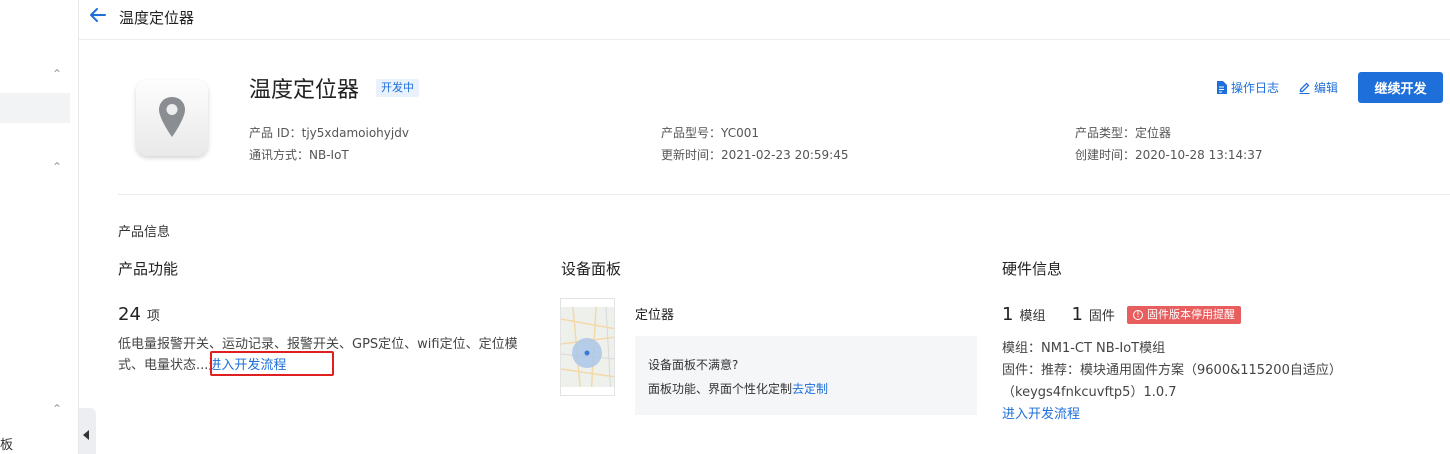  Describe the element at coordinates (1400, 87) in the screenshot. I see `continue-development-button: 继续开发` at that location.